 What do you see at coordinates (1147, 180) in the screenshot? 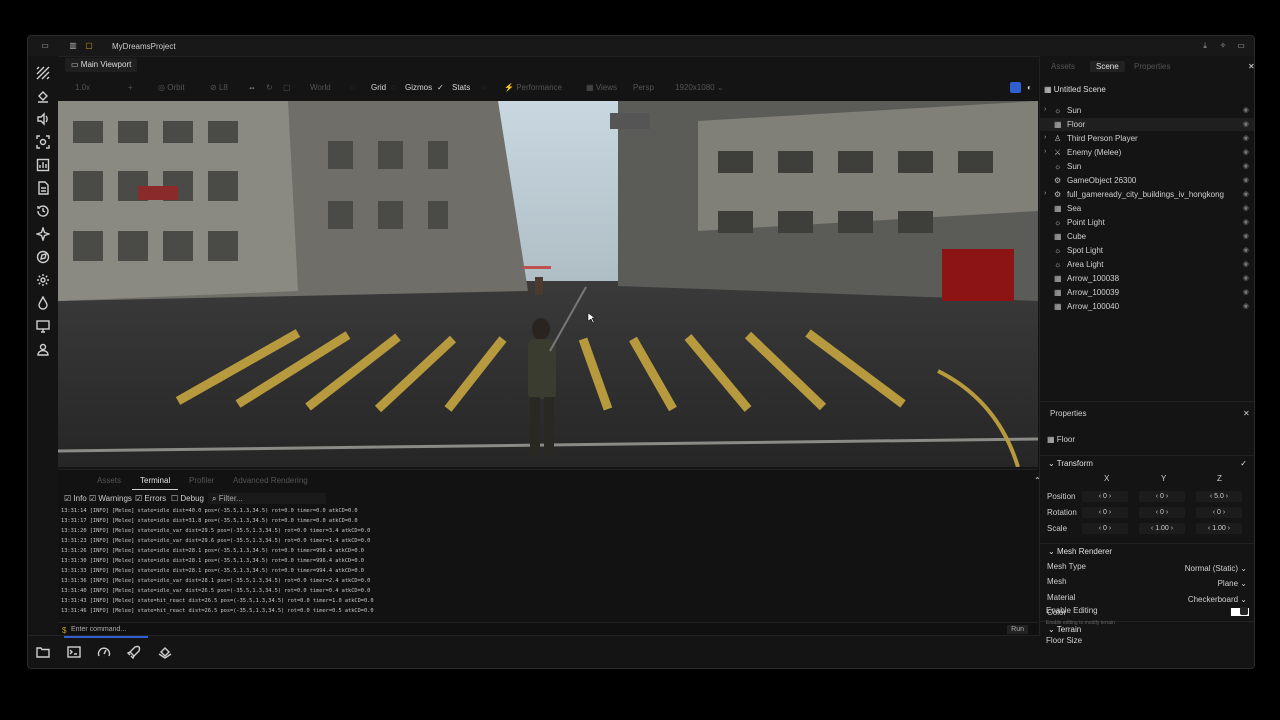
I see `scene-item: ⚙ GameObject 26300 ◉` at bounding box center [1147, 180].